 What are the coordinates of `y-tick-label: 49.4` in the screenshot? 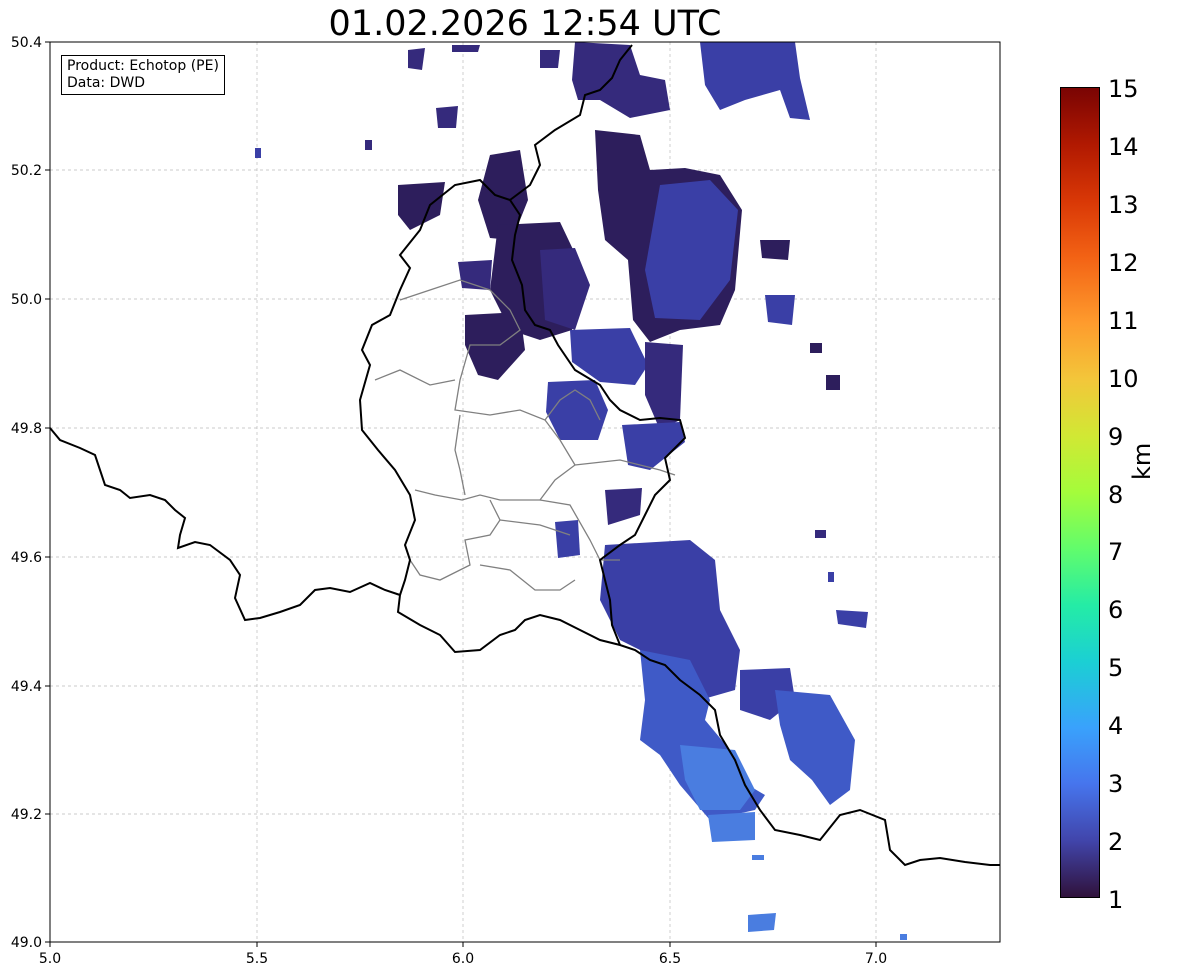 It's located at (26, 687).